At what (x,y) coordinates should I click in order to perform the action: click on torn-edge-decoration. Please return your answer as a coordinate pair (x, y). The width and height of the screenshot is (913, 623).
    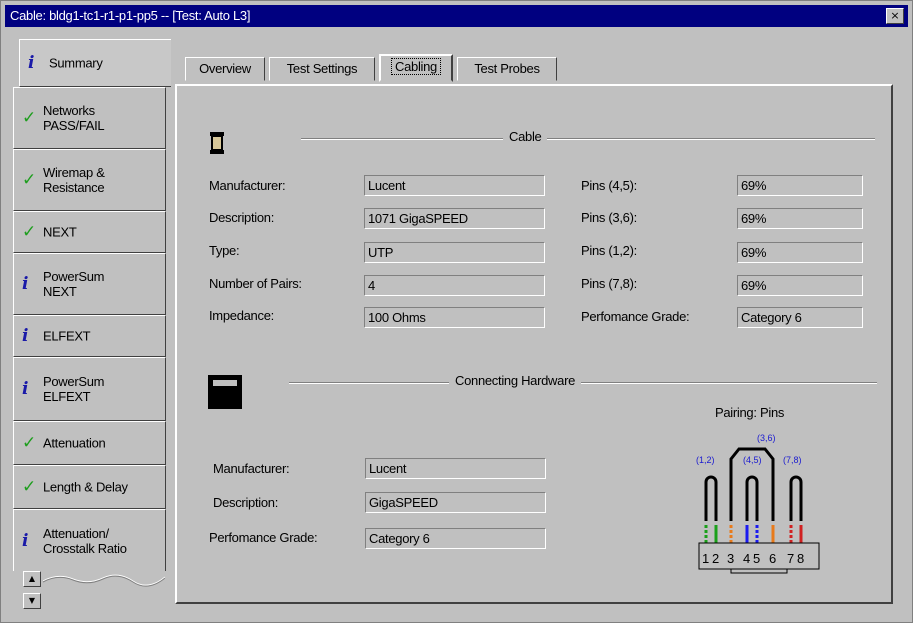
    Looking at the image, I should click on (104, 580).